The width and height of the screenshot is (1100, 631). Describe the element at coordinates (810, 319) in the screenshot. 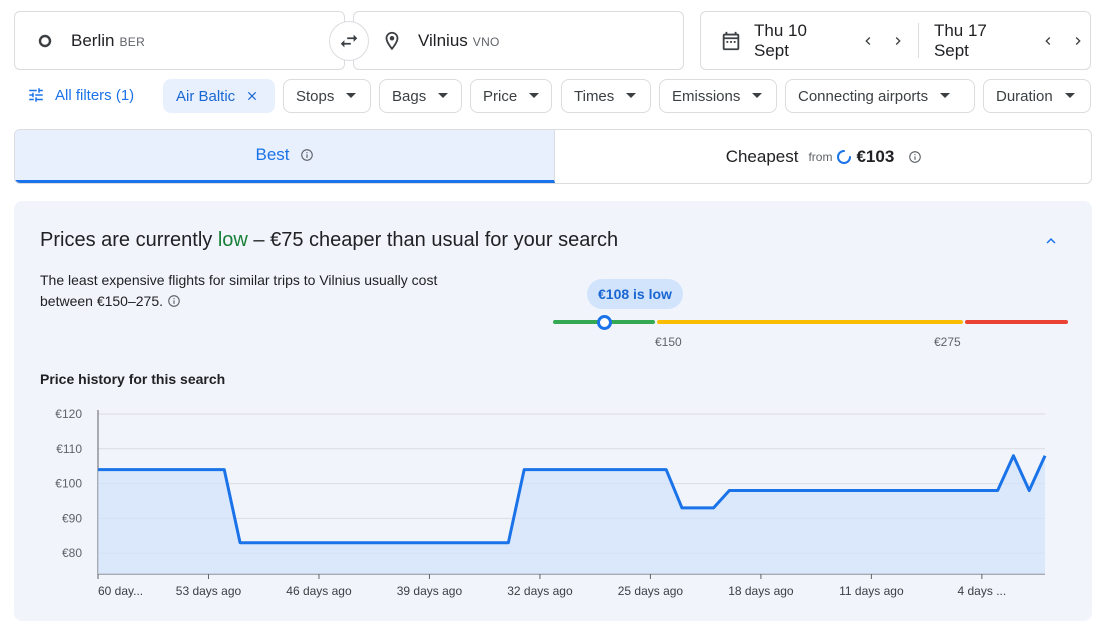

I see `price-level-gauge: €108 is low €150 €275` at that location.